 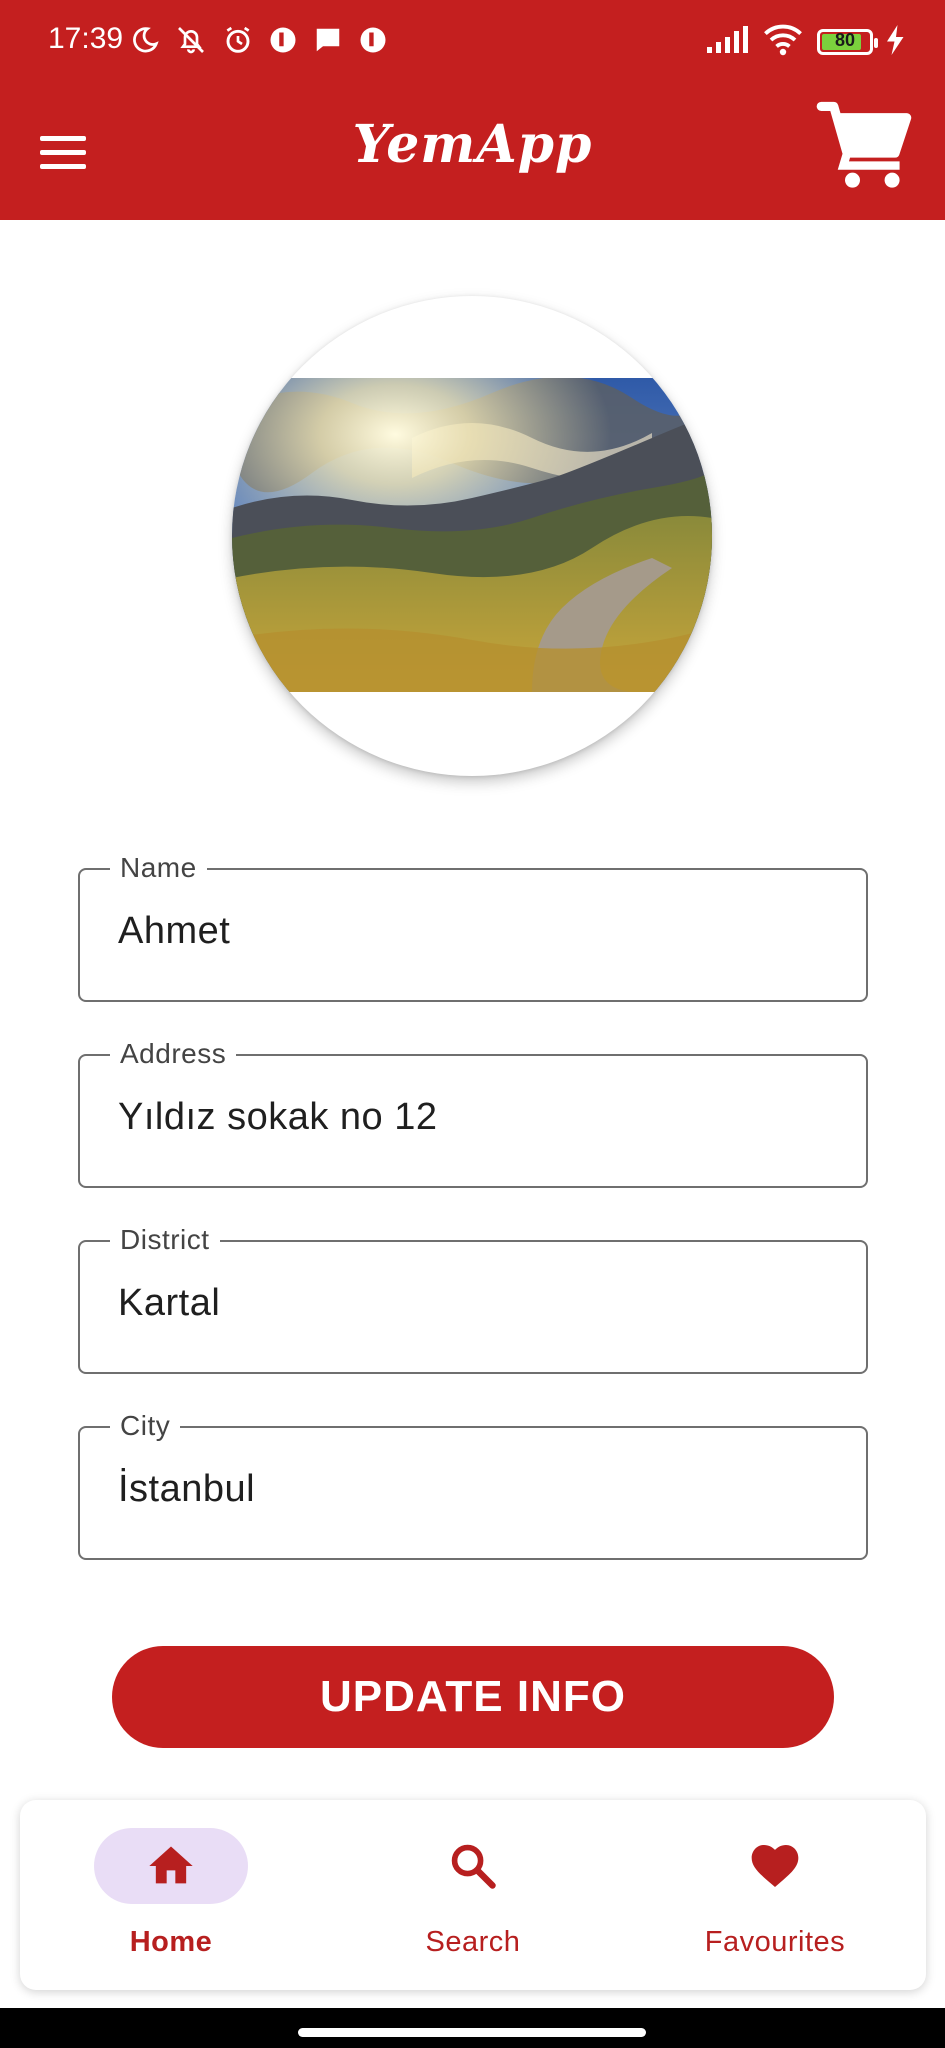 I want to click on nav-label-search: Search, so click(x=473, y=1942).